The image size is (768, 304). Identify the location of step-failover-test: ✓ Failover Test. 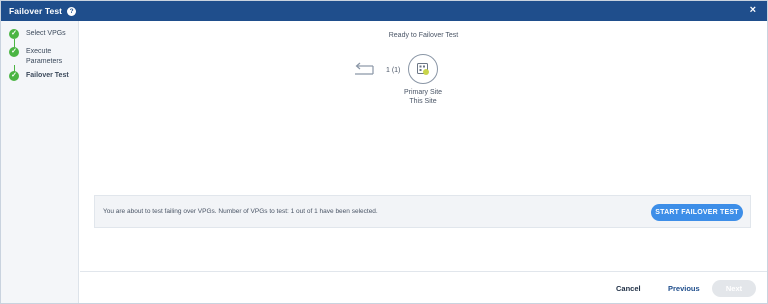
(43, 76).